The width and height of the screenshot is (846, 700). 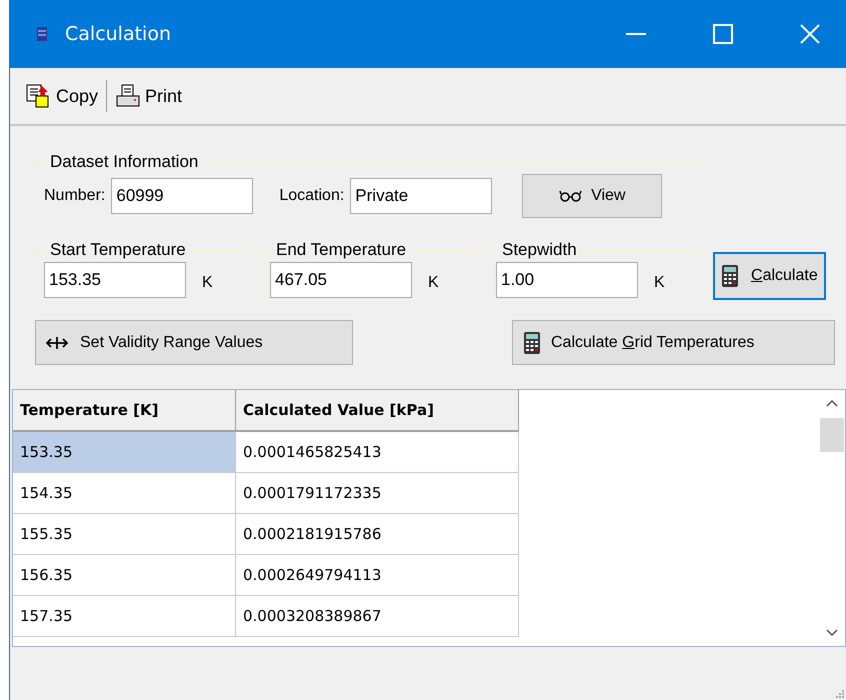 I want to click on group-label: Dataset Information, so click(x=124, y=162).